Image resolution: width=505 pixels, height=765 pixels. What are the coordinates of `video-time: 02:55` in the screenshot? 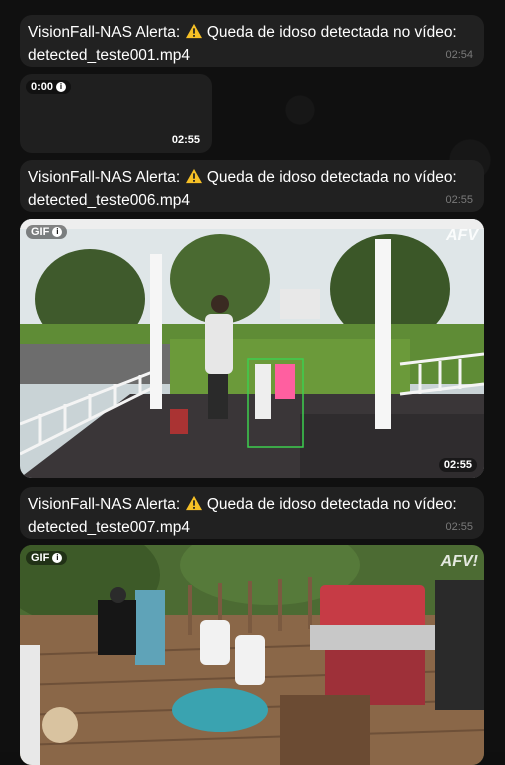 It's located at (185, 140).